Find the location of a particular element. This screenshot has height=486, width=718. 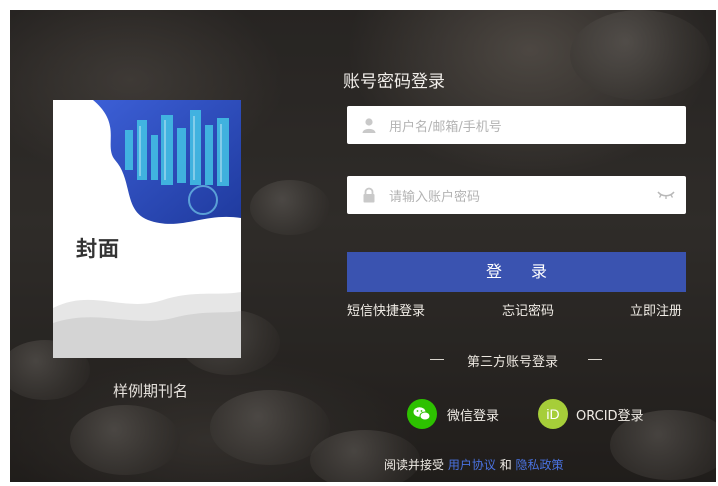

password-field: 请输入账户密码 is located at coordinates (516, 195).